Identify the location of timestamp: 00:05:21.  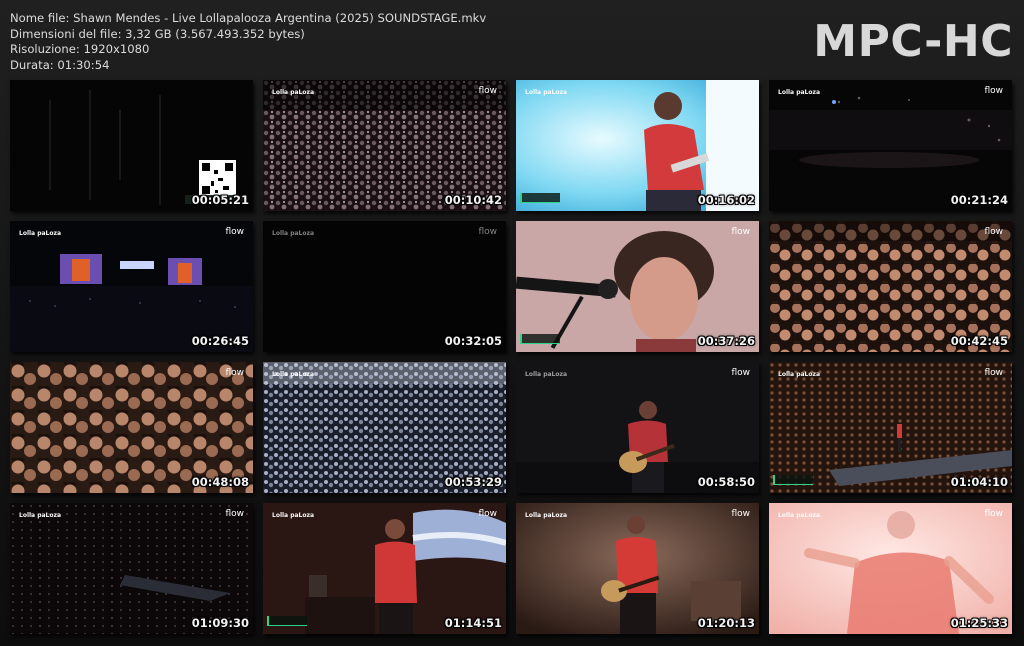
(220, 200).